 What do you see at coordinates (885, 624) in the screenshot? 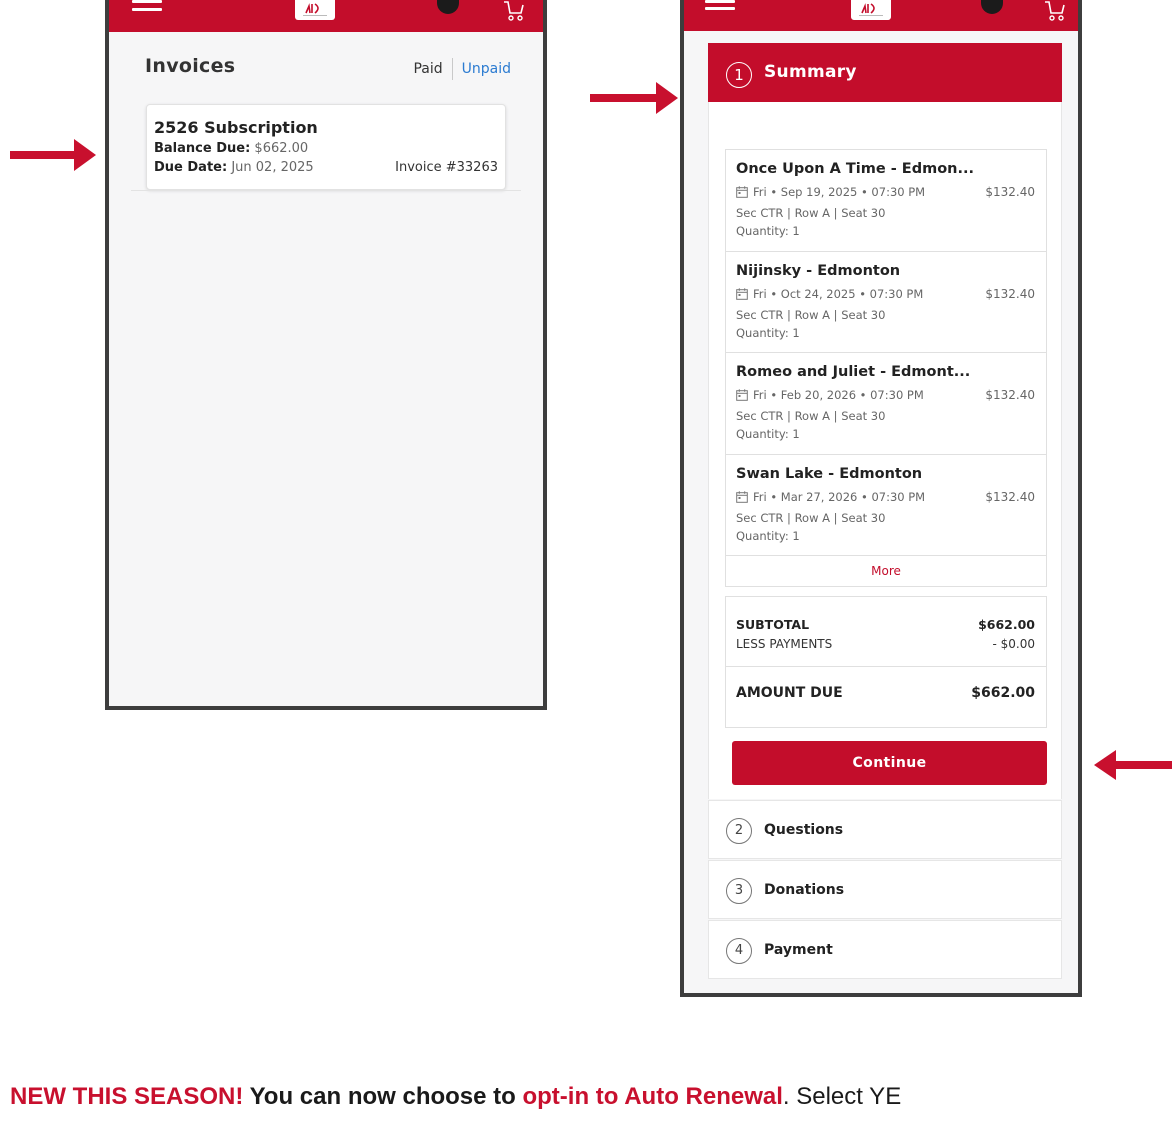
I see `subtotal-row: SUBTOTAL $662.00` at bounding box center [885, 624].